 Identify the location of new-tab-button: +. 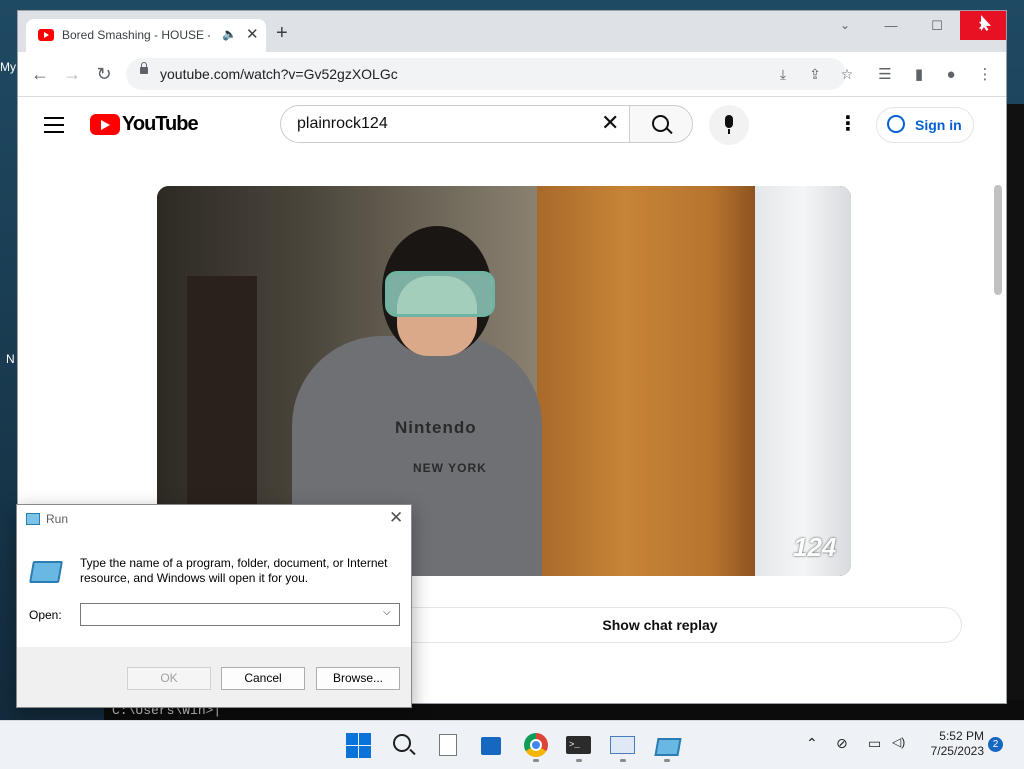
(282, 33).